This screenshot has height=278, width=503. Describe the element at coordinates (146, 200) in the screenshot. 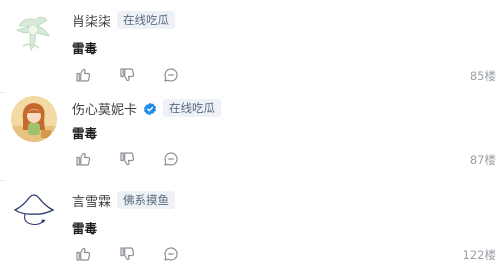

I see `user-badge: 佛系摸鱼` at that location.